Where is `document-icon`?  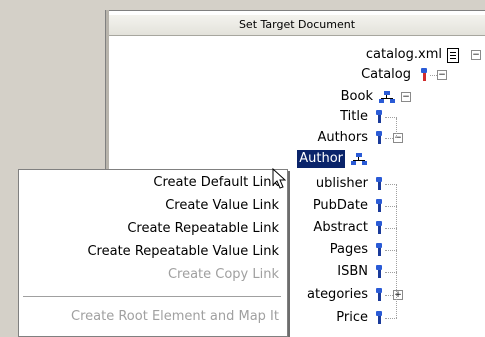
document-icon is located at coordinates (453, 55).